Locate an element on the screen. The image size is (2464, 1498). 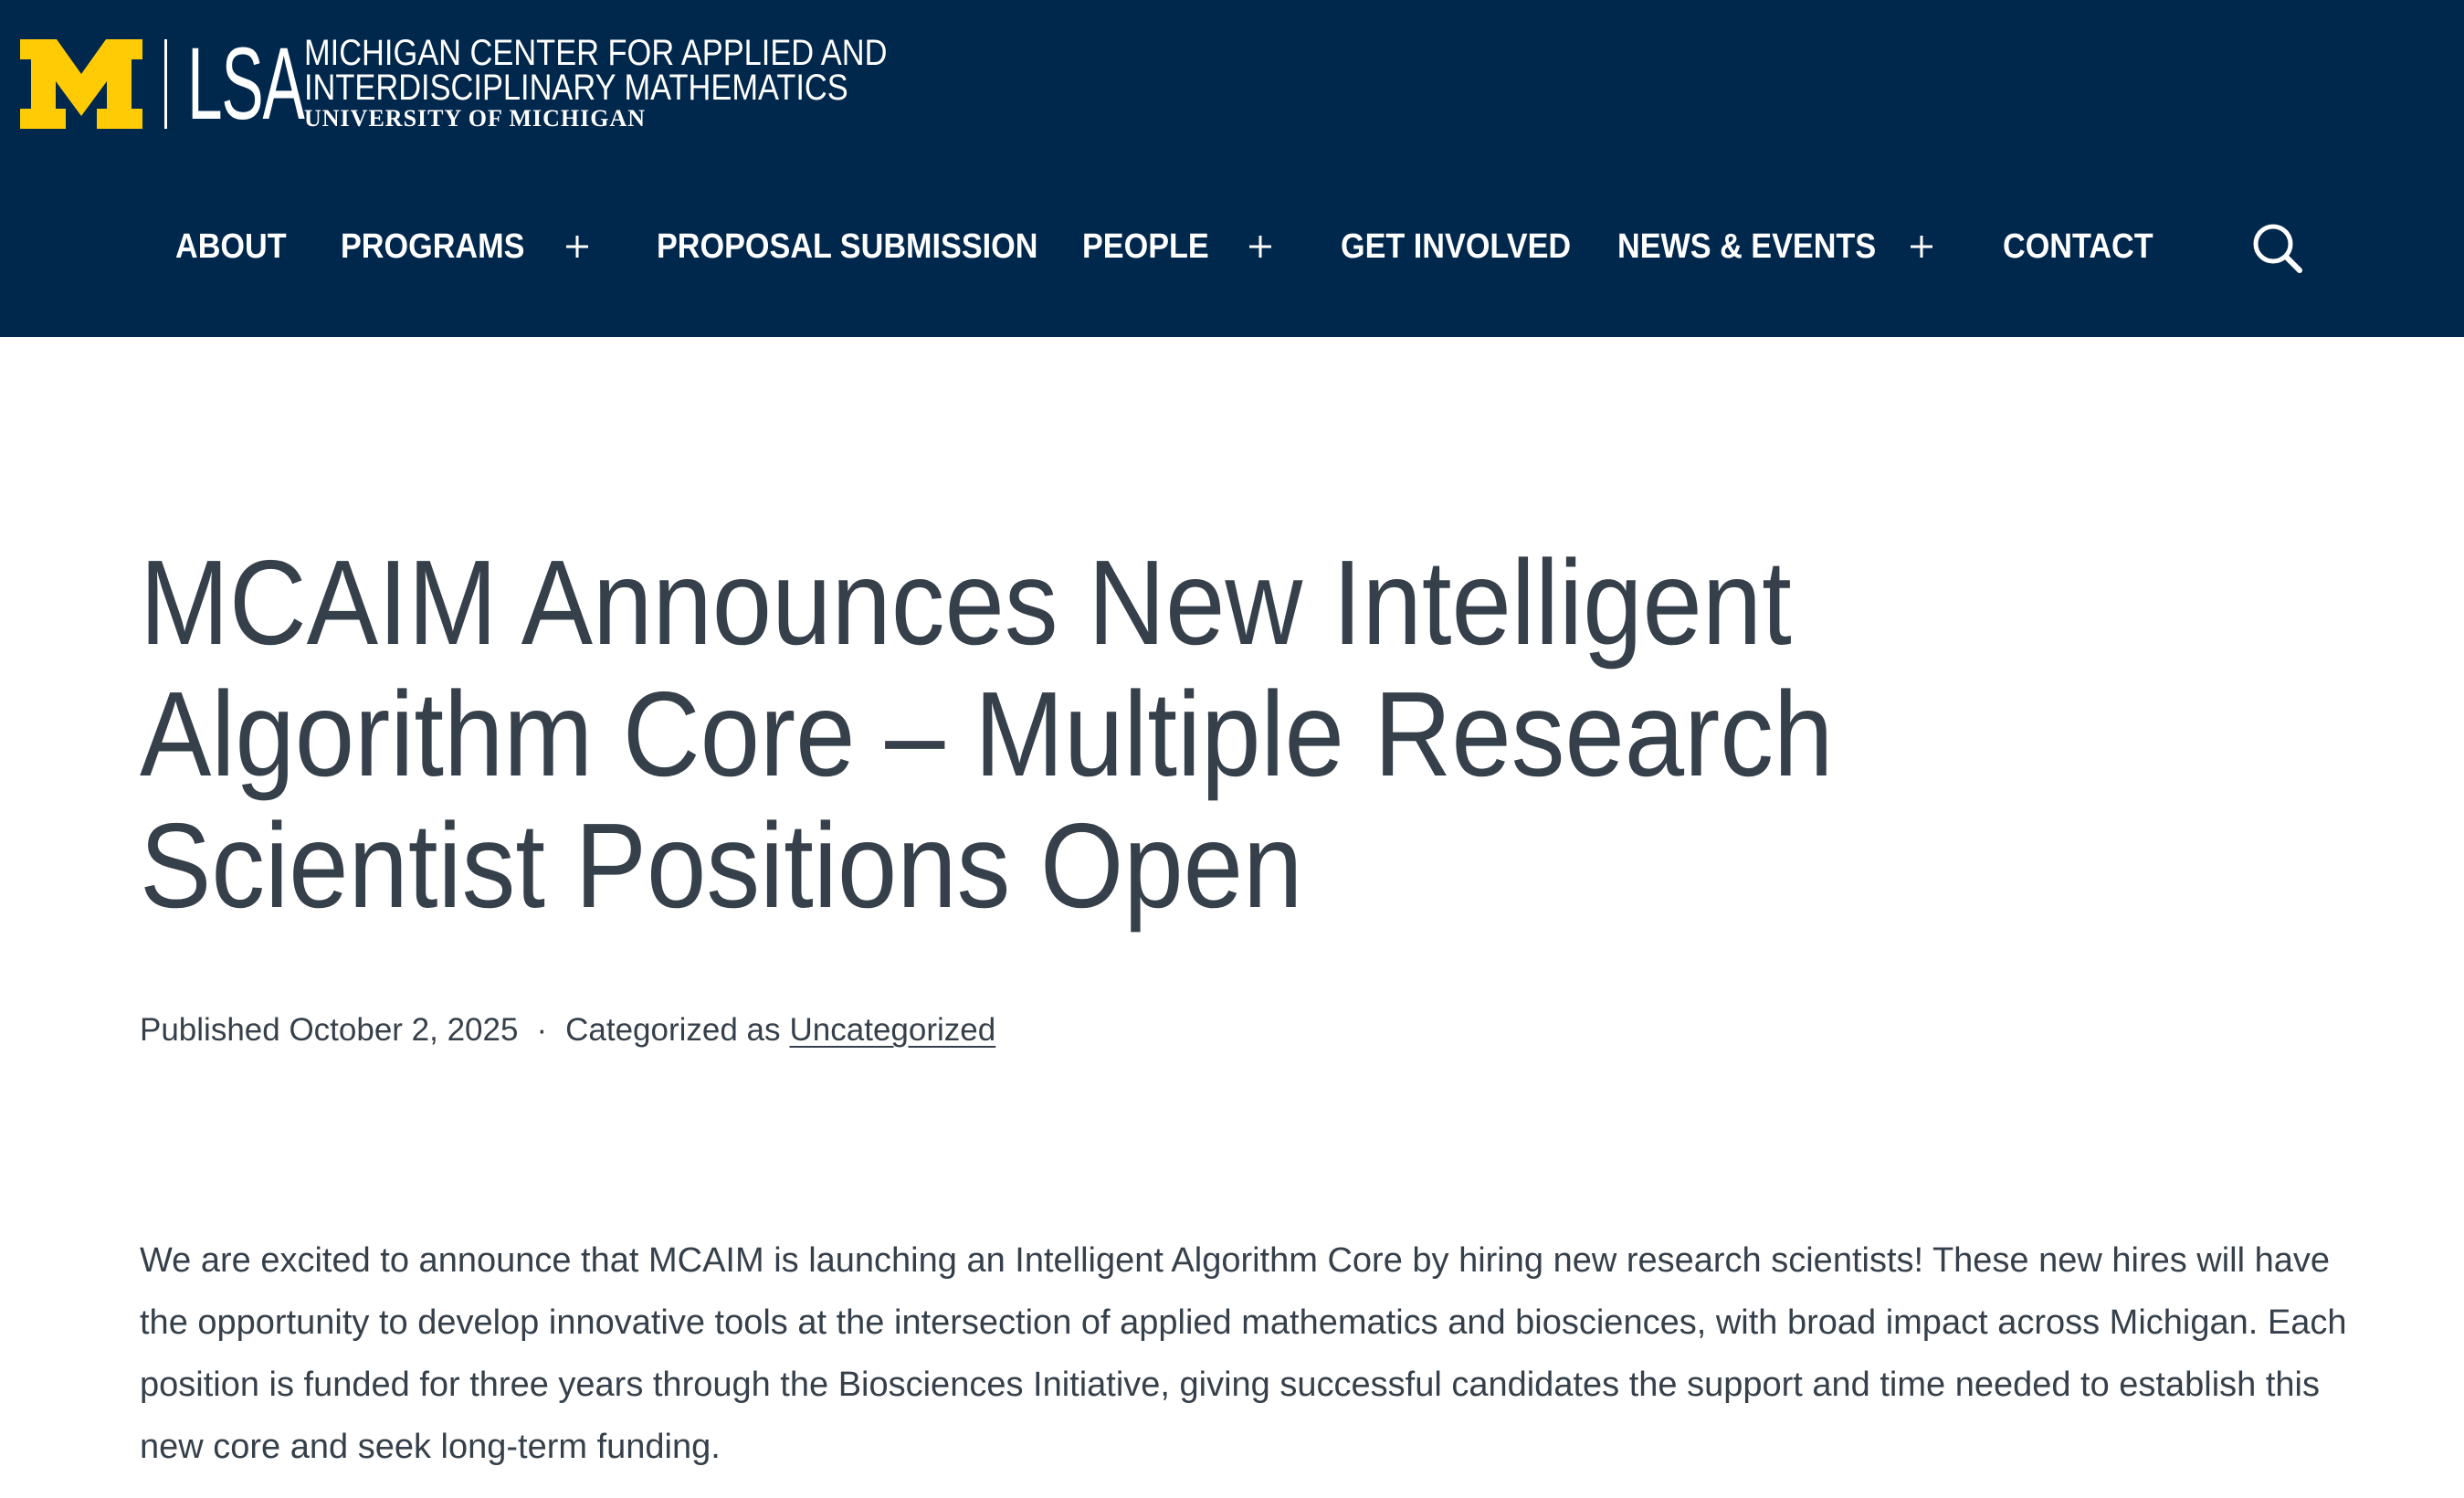
search-button is located at coordinates (2277, 249).